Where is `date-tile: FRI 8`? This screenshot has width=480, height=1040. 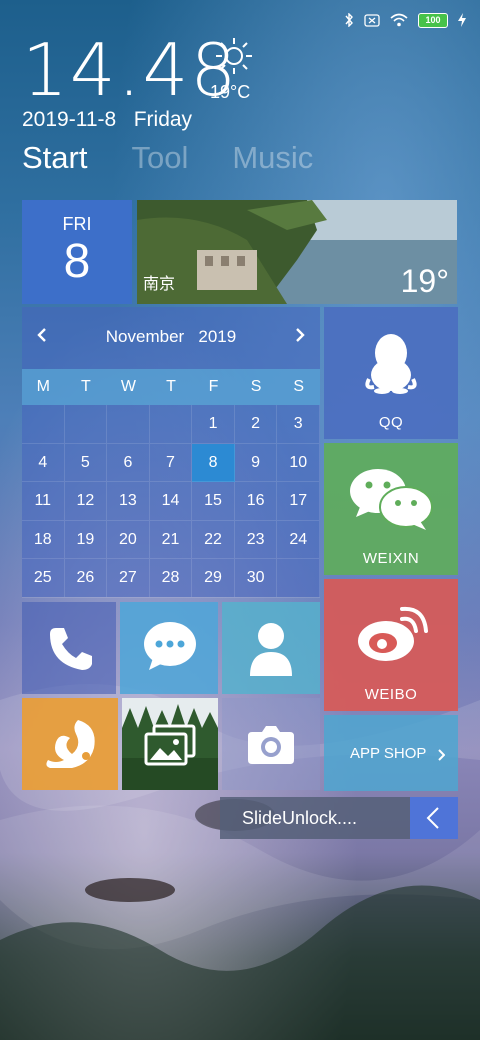 date-tile: FRI 8 is located at coordinates (77, 252).